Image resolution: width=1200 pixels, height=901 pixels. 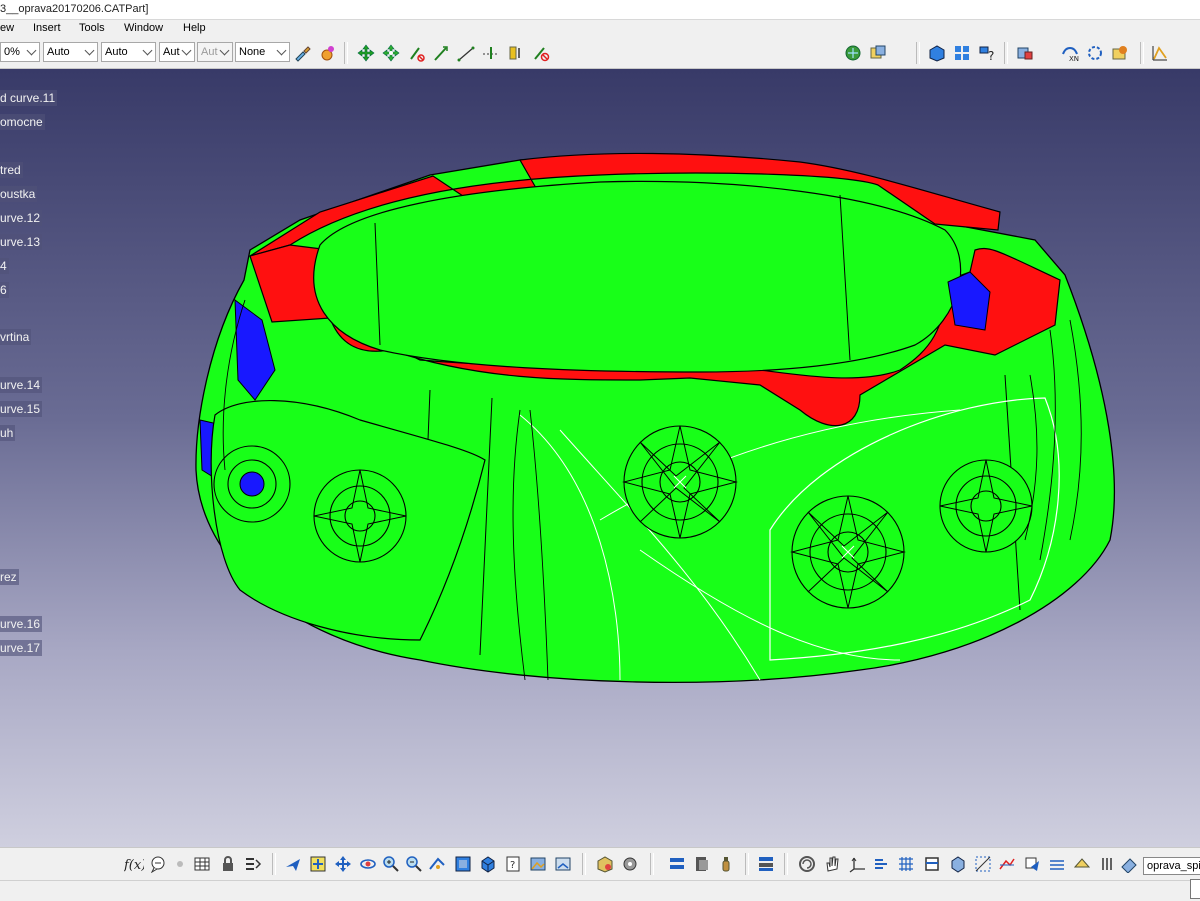 I want to click on translate-icon, so click(x=366, y=53).